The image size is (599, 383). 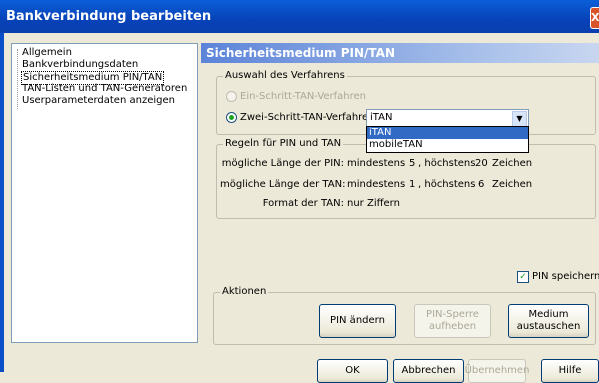 I want to click on pin-sperre-aufheben-button: PIN-Sperre aufheben, so click(x=452, y=321).